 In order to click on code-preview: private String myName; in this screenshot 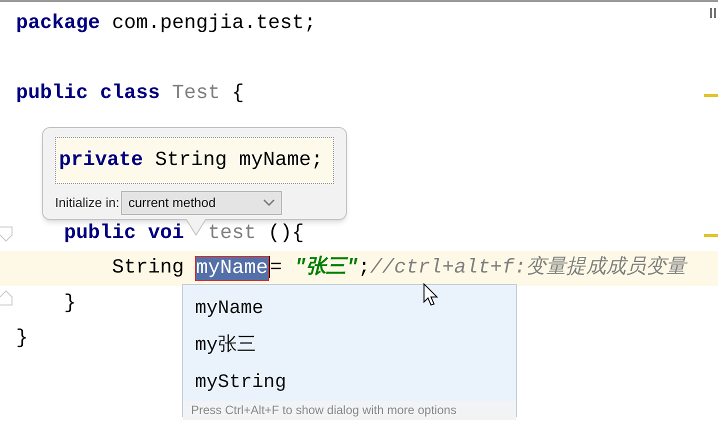, I will do `click(194, 160)`.